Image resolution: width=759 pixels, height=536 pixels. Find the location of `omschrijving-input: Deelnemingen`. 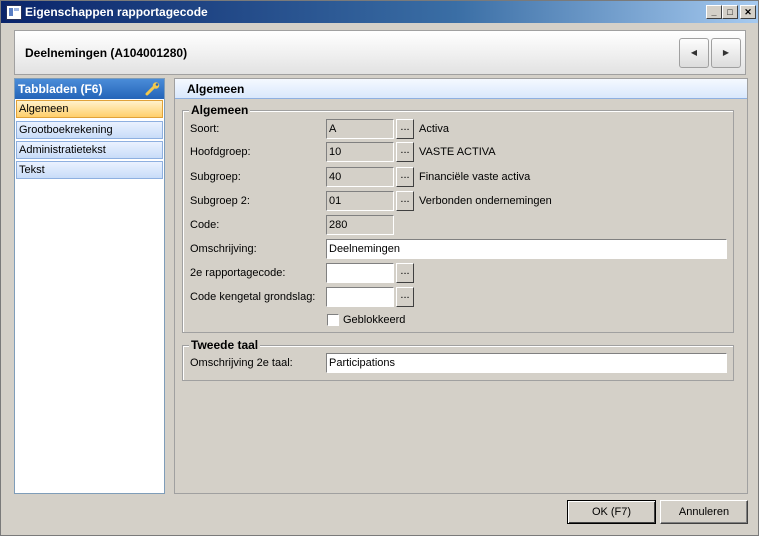

omschrijving-input: Deelnemingen is located at coordinates (526, 249).